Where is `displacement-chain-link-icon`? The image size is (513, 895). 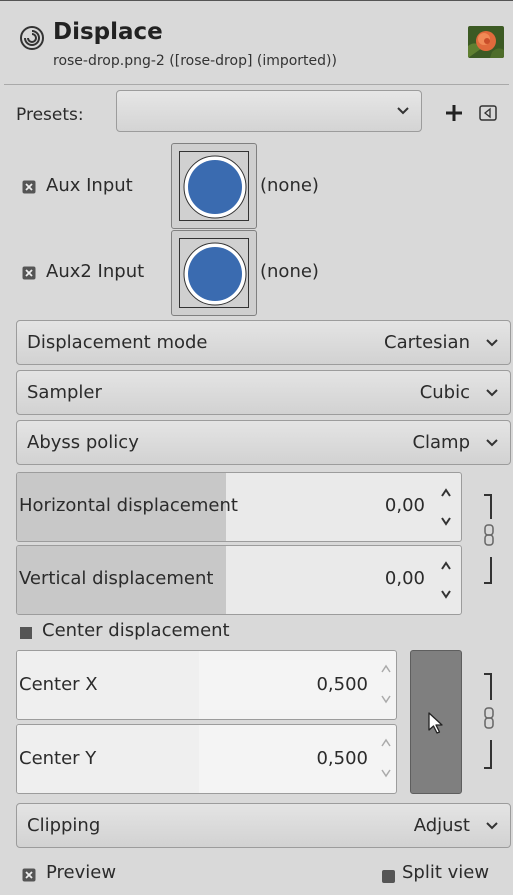
displacement-chain-link-icon is located at coordinates (488, 539).